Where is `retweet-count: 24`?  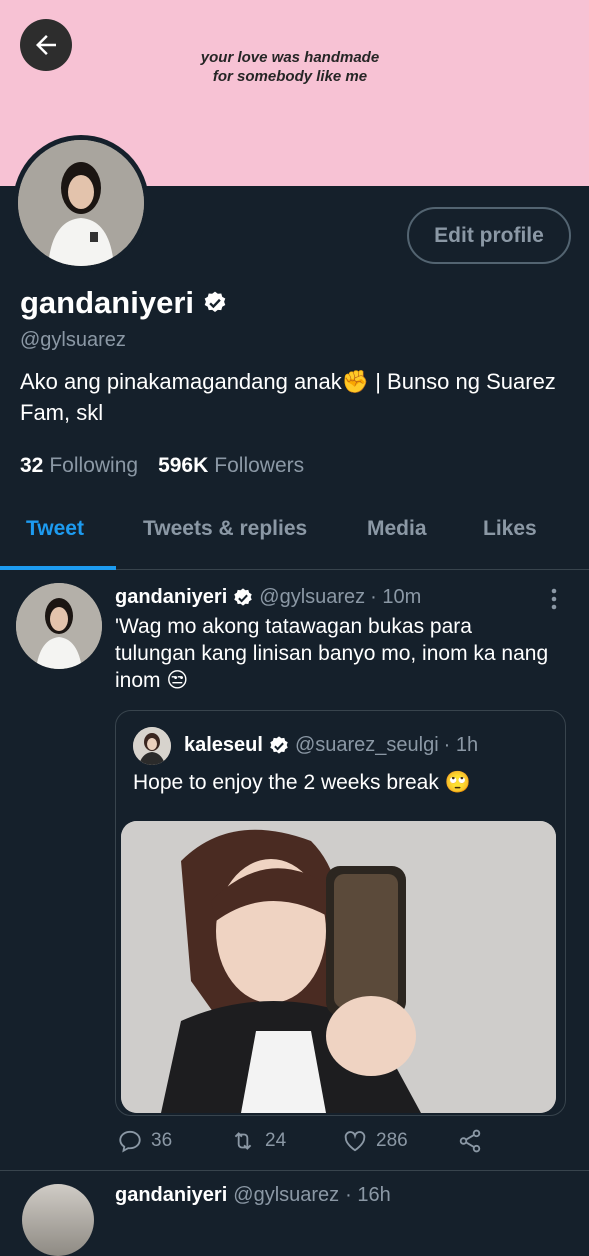
retweet-count: 24 is located at coordinates (276, 1140).